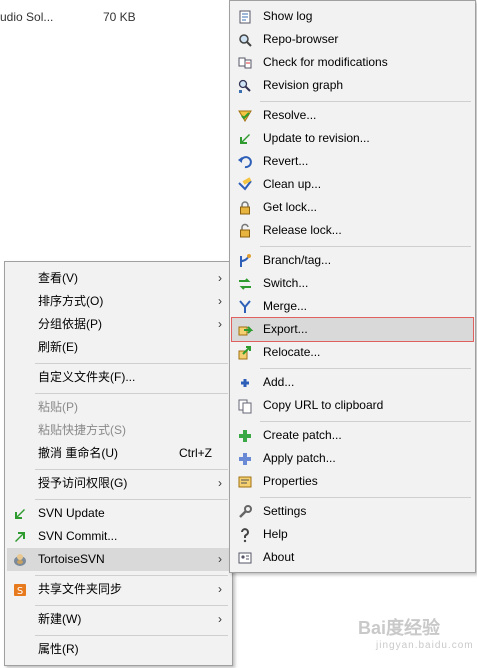 This screenshot has width=477, height=668. I want to click on repo-browser-icon, so click(245, 40).